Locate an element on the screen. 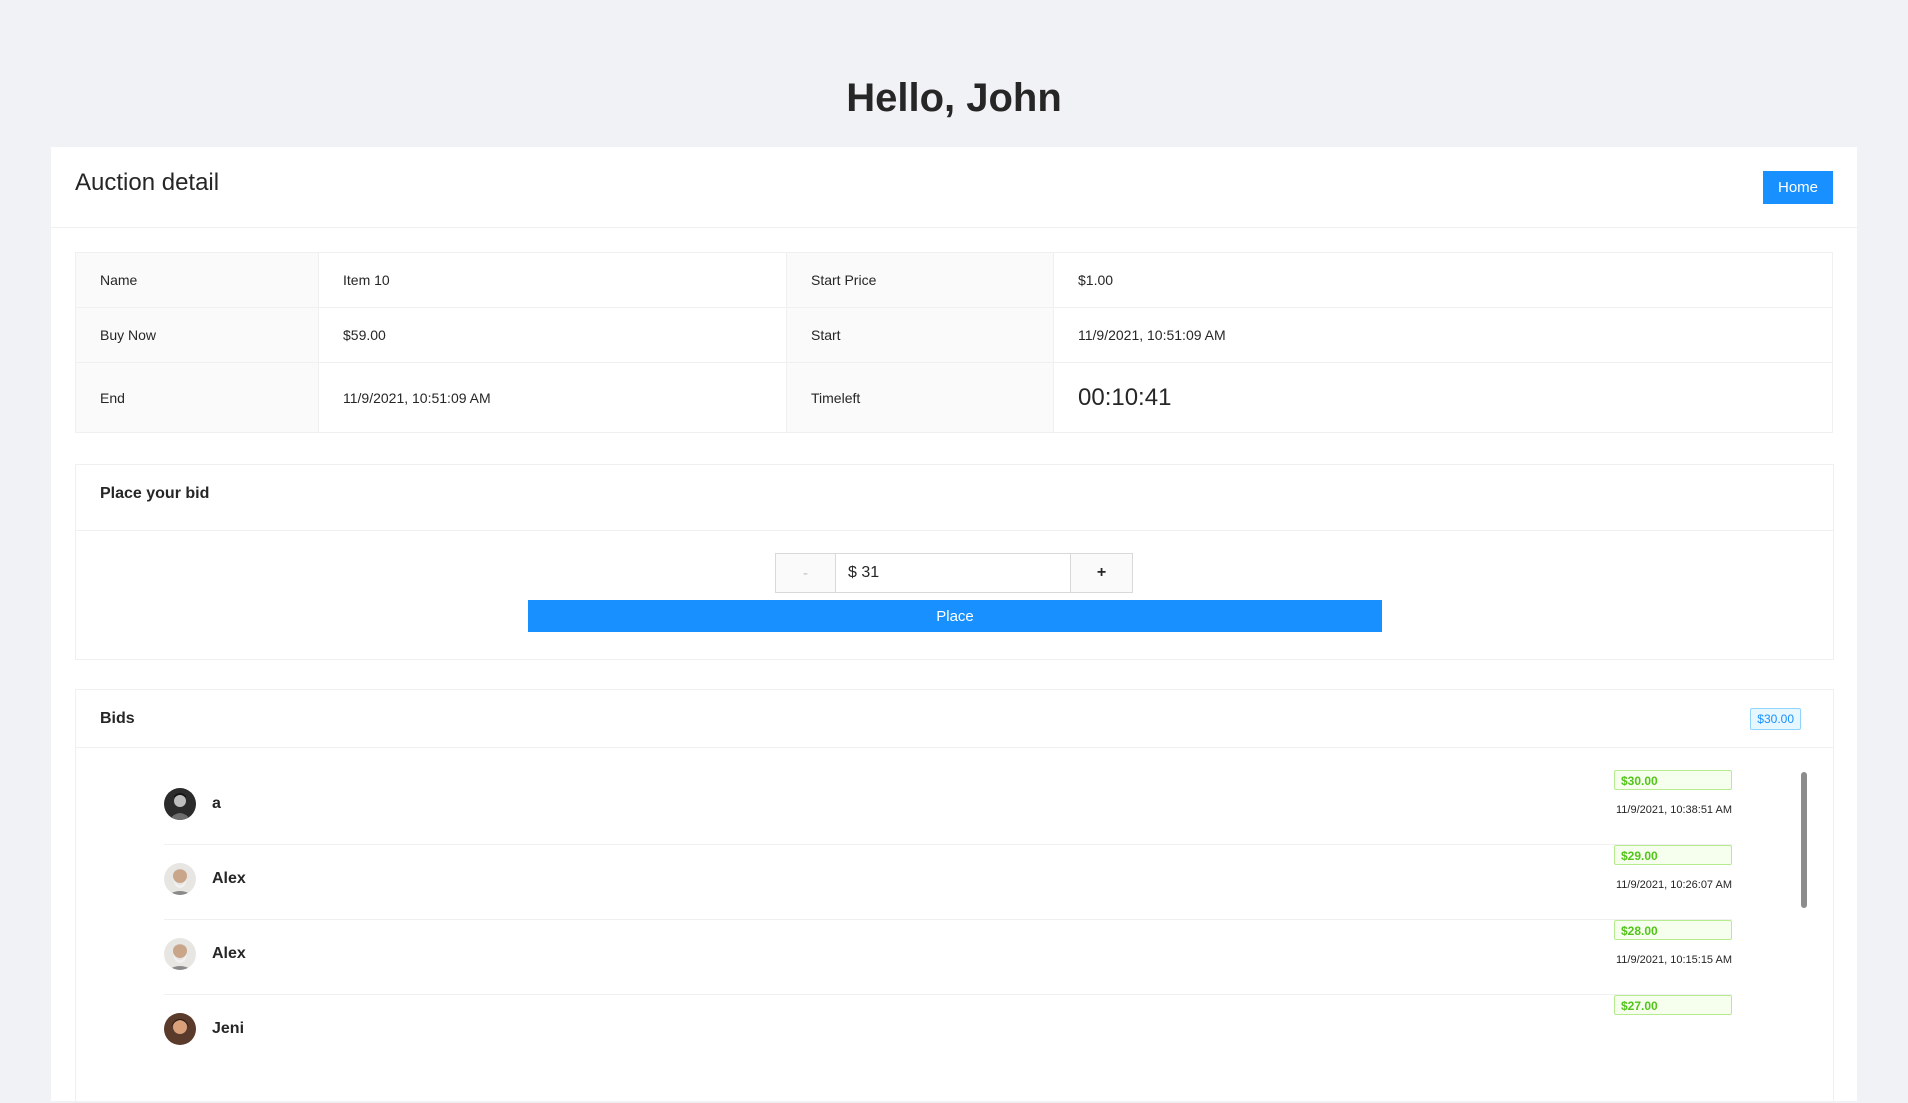  start-value: 11/9/2021, 10:51:09 AM is located at coordinates (1443, 335).